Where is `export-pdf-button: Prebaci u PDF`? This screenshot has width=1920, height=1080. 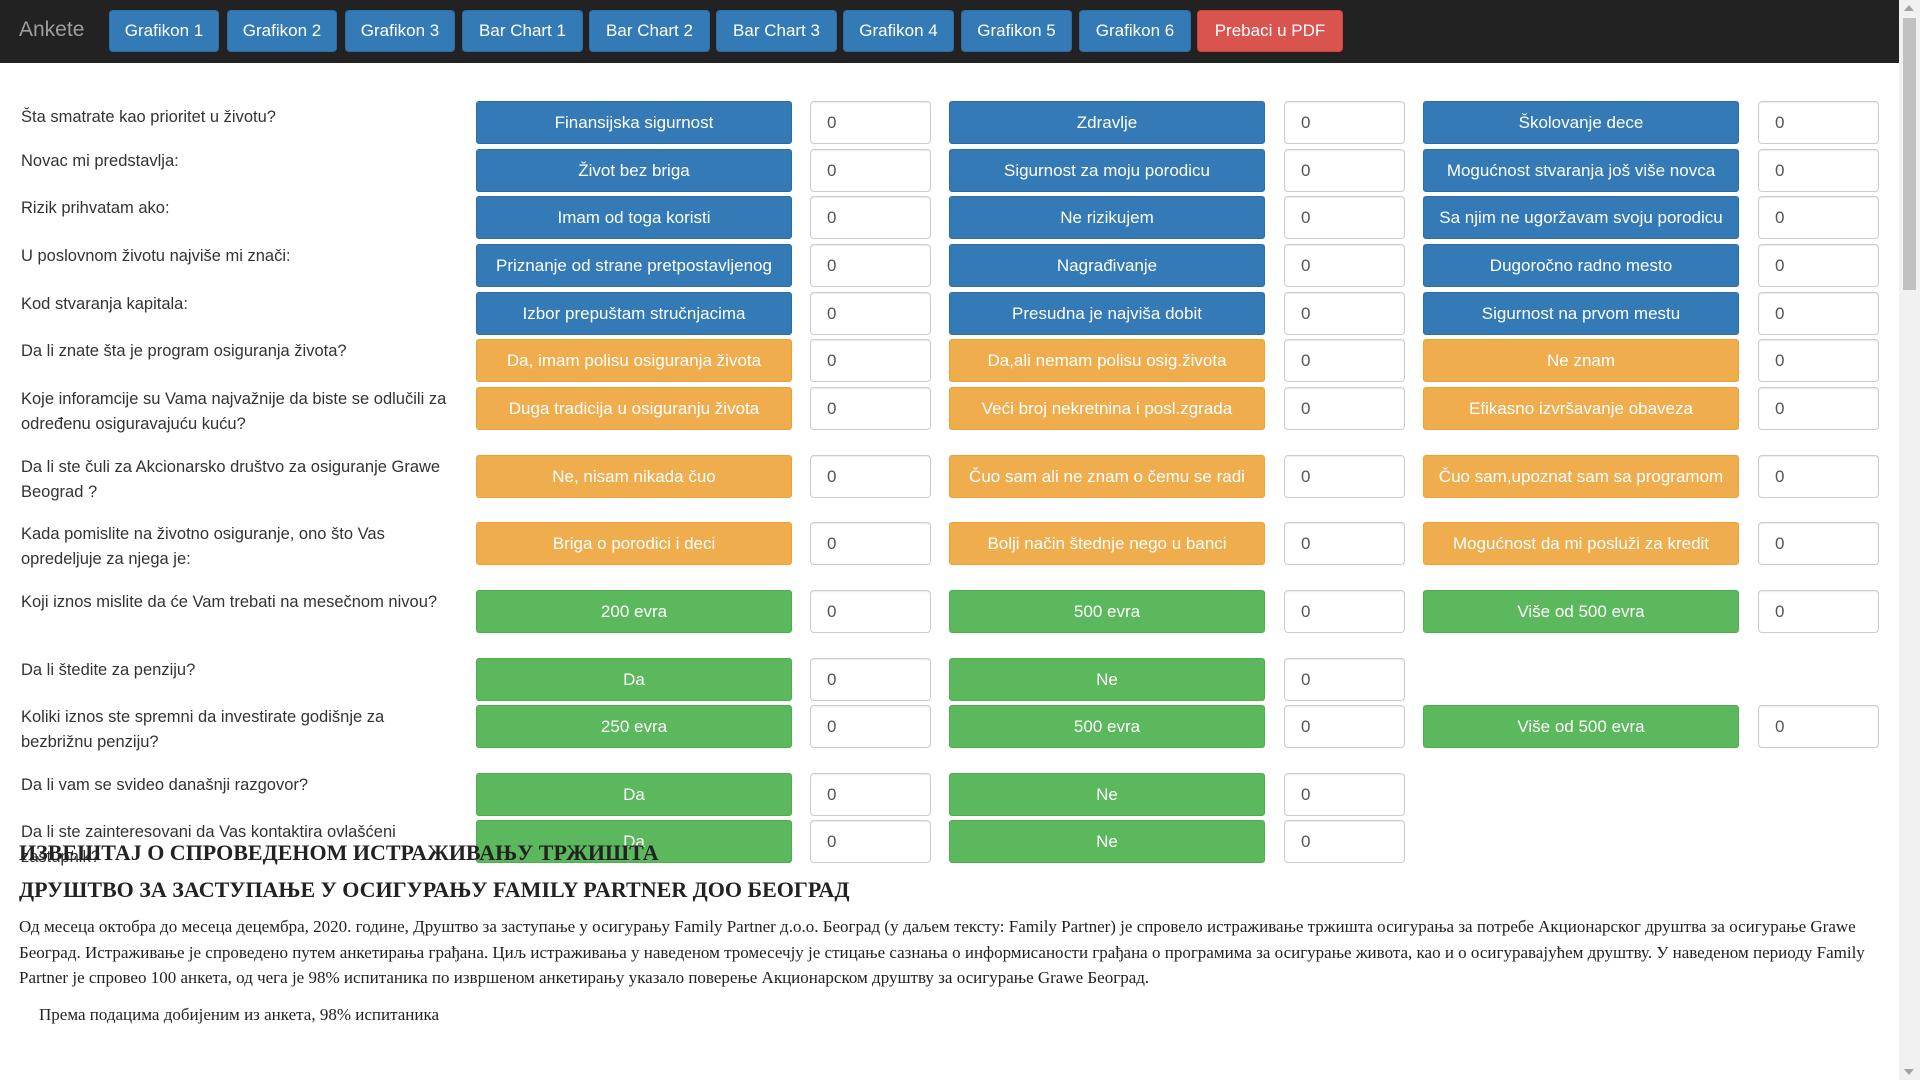
export-pdf-button: Prebaci u PDF is located at coordinates (1270, 31).